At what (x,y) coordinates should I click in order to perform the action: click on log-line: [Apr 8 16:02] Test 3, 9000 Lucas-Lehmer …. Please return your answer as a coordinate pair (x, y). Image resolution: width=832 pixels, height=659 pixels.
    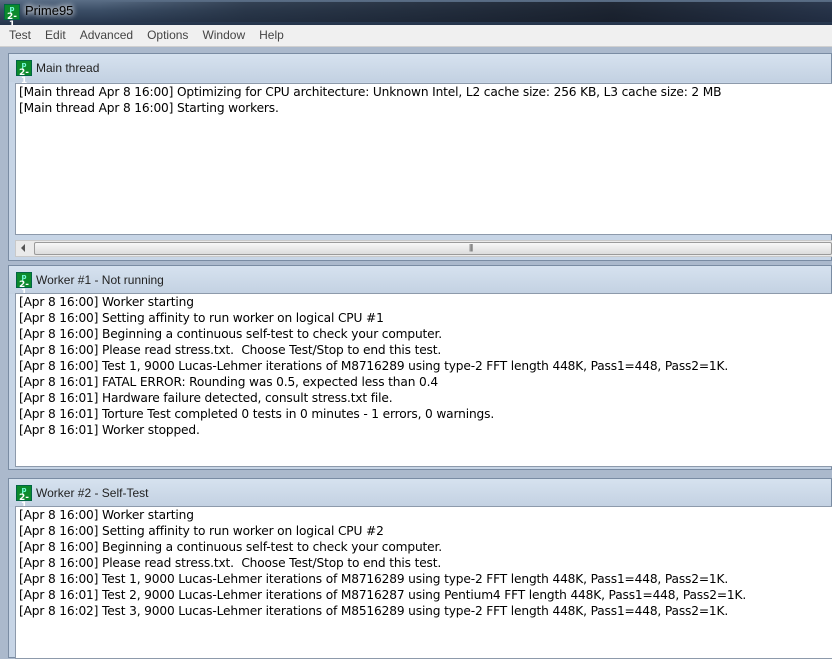
    Looking at the image, I should click on (374, 611).